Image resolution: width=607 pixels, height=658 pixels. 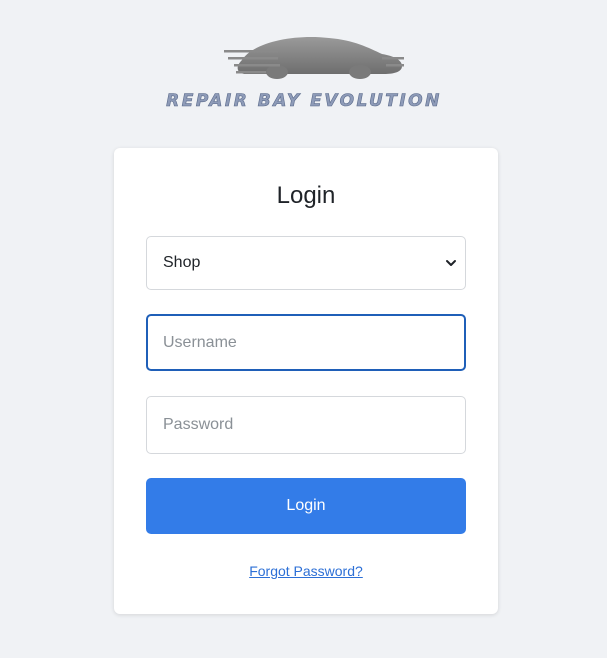 I want to click on account-type-select: Shop, so click(x=306, y=263).